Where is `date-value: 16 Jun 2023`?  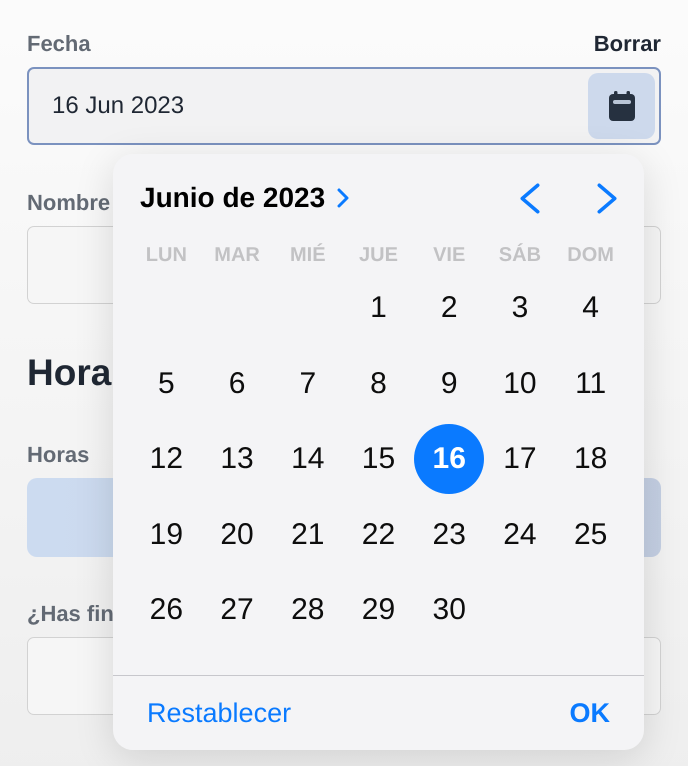
date-value: 16 Jun 2023 is located at coordinates (118, 106).